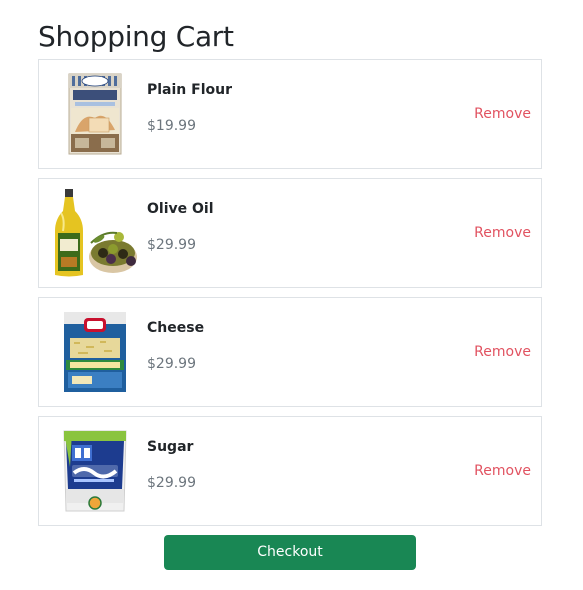 The height and width of the screenshot is (590, 583). What do you see at coordinates (170, 447) in the screenshot?
I see `item-name: Sugar` at bounding box center [170, 447].